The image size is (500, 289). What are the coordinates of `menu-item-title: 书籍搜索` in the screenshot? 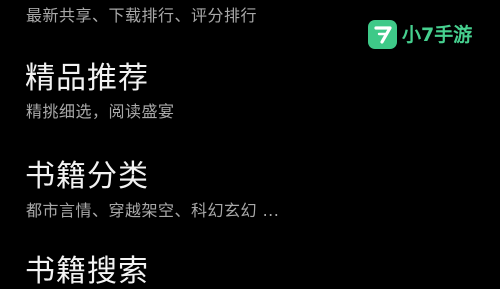 It's located at (87, 271).